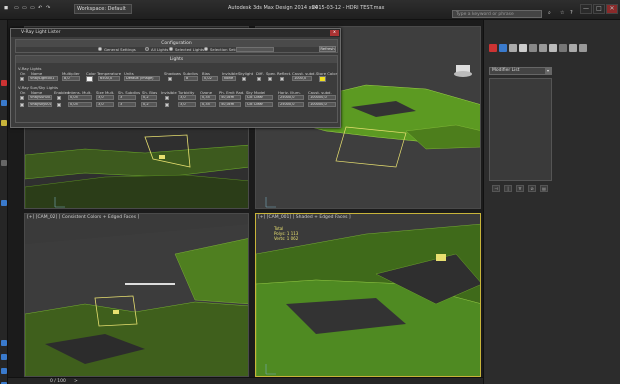 This screenshot has height=384, width=620. Describe the element at coordinates (508, 188) in the screenshot. I see `show-end-result-icon: |` at that location.